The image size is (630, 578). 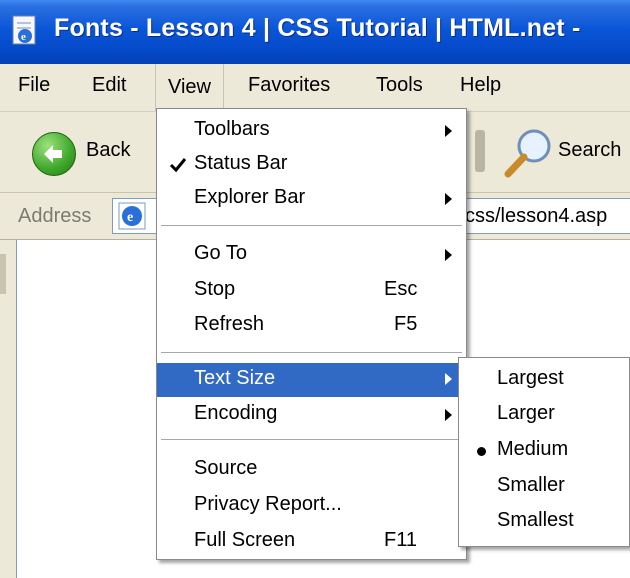 I want to click on menu-item-stop: Stop Esc, so click(x=311, y=291).